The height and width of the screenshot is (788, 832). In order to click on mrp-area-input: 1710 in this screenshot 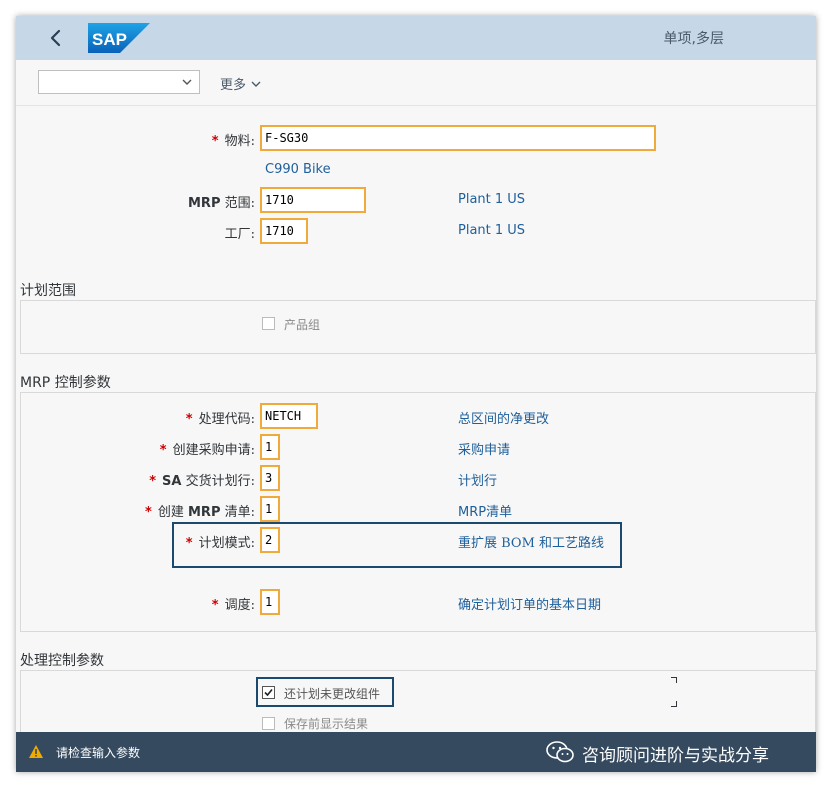, I will do `click(313, 200)`.